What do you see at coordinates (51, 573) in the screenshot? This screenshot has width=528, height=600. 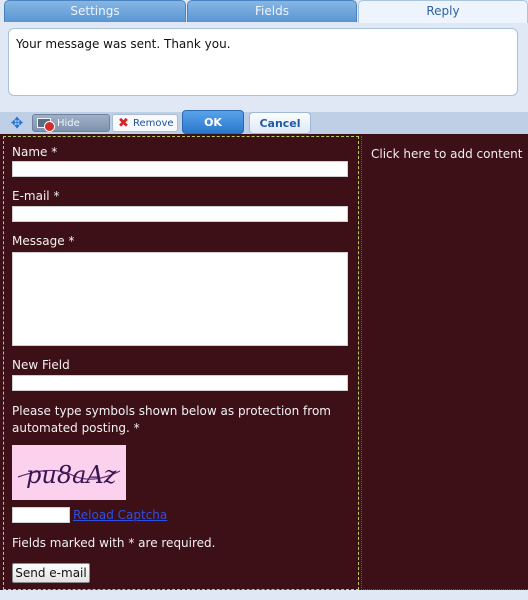 I see `send-email-button: Send e-mail` at bounding box center [51, 573].